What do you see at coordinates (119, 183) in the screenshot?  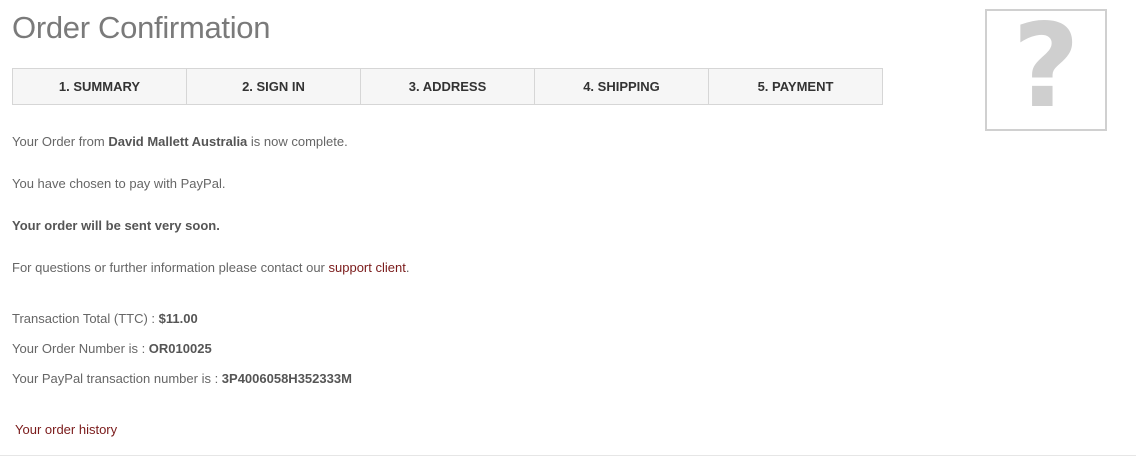 I see `payment-method-message: You have chosen to pay with PayPal.` at bounding box center [119, 183].